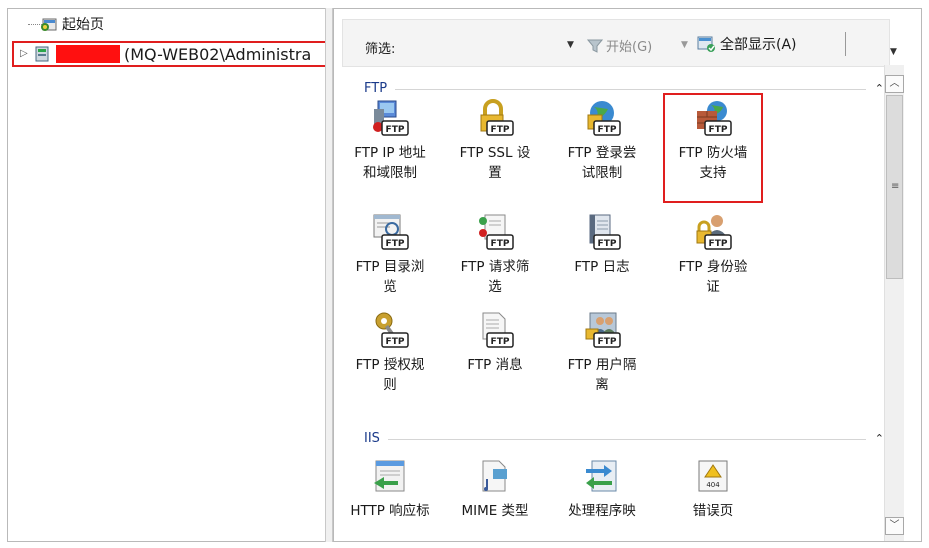  Describe the element at coordinates (602, 365) in the screenshot. I see `feature-label-line1: FTP 用户隔` at that location.